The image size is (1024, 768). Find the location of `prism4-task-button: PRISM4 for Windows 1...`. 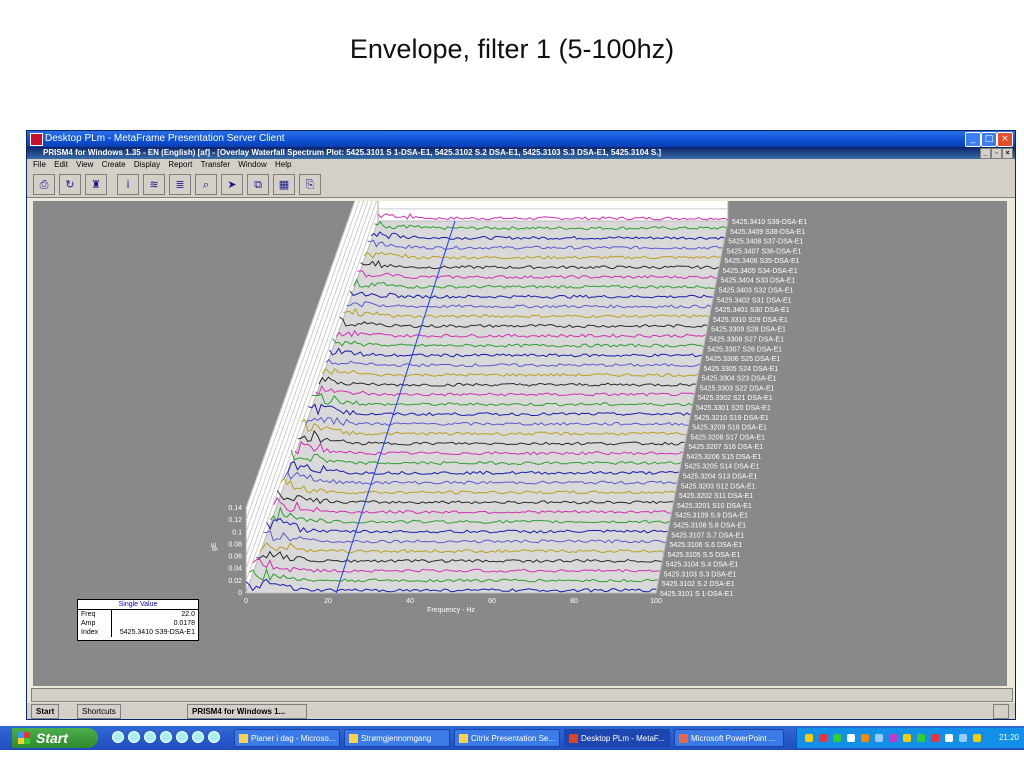

prism4-task-button: PRISM4 for Windows 1... is located at coordinates (247, 711).